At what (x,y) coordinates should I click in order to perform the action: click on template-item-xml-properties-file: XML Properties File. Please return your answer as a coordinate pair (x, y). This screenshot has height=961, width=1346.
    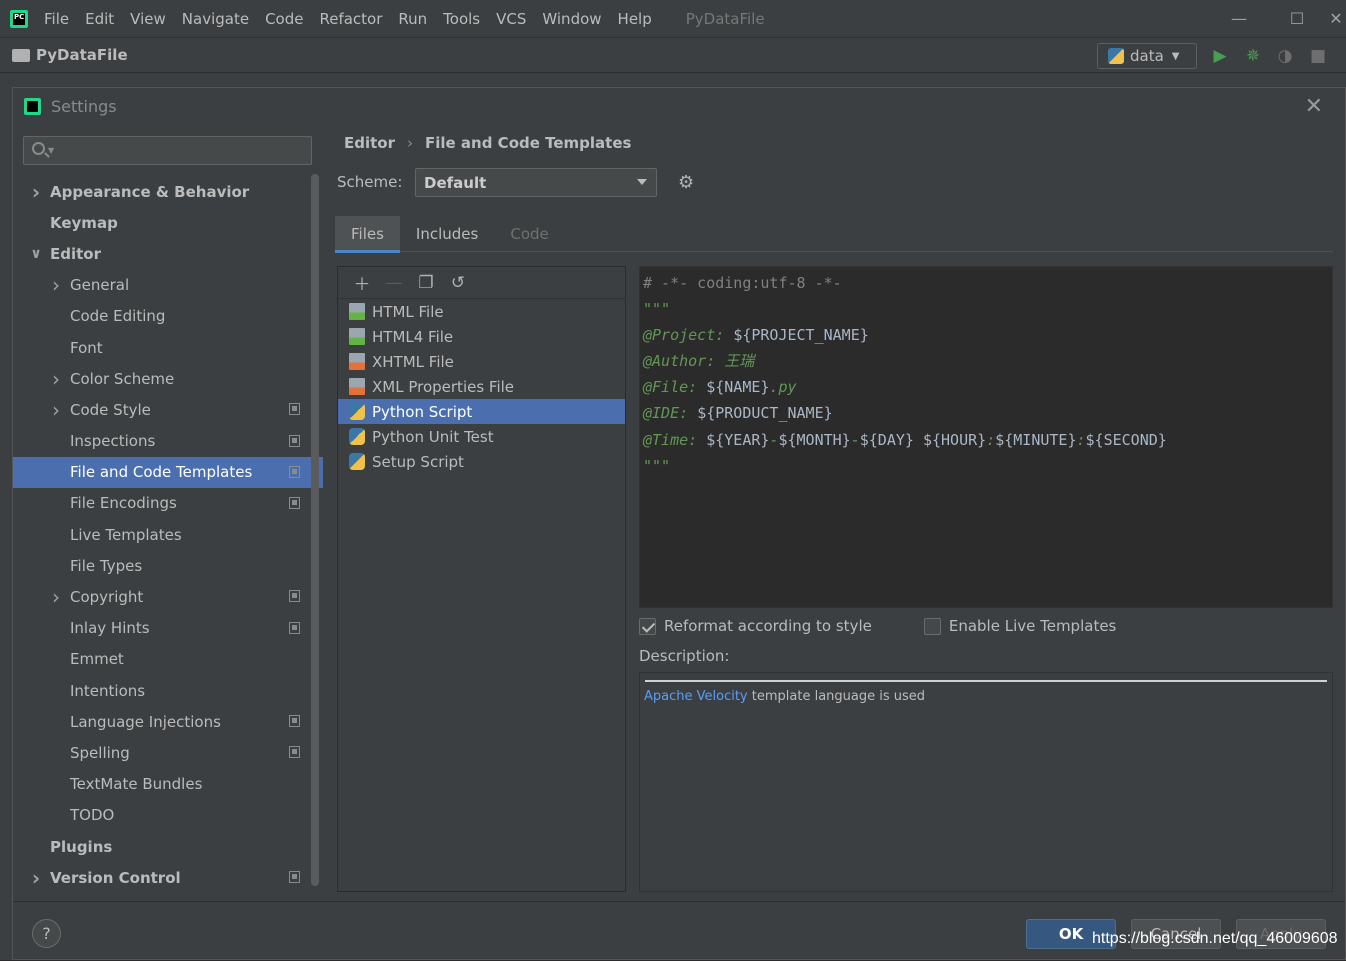
    Looking at the image, I should click on (481, 386).